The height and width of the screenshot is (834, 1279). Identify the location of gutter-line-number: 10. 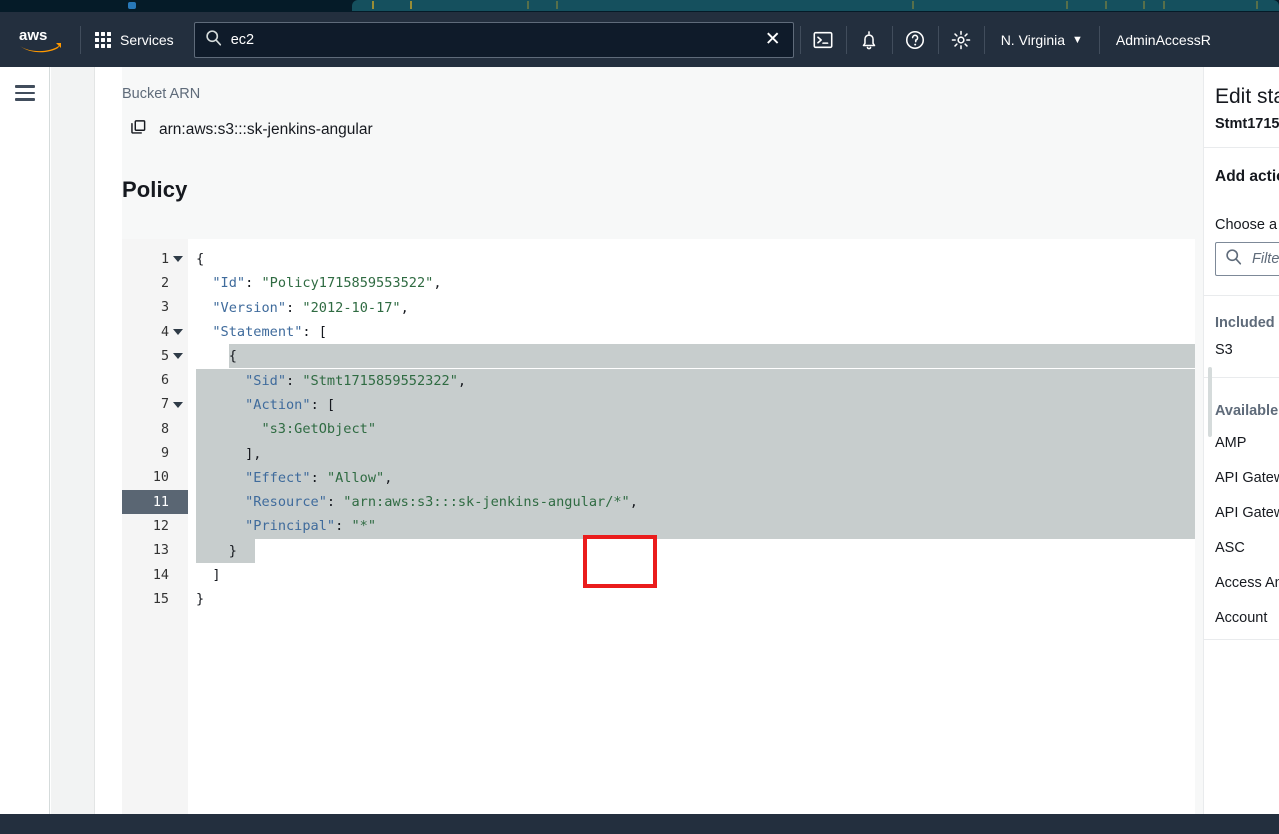
(160, 478).